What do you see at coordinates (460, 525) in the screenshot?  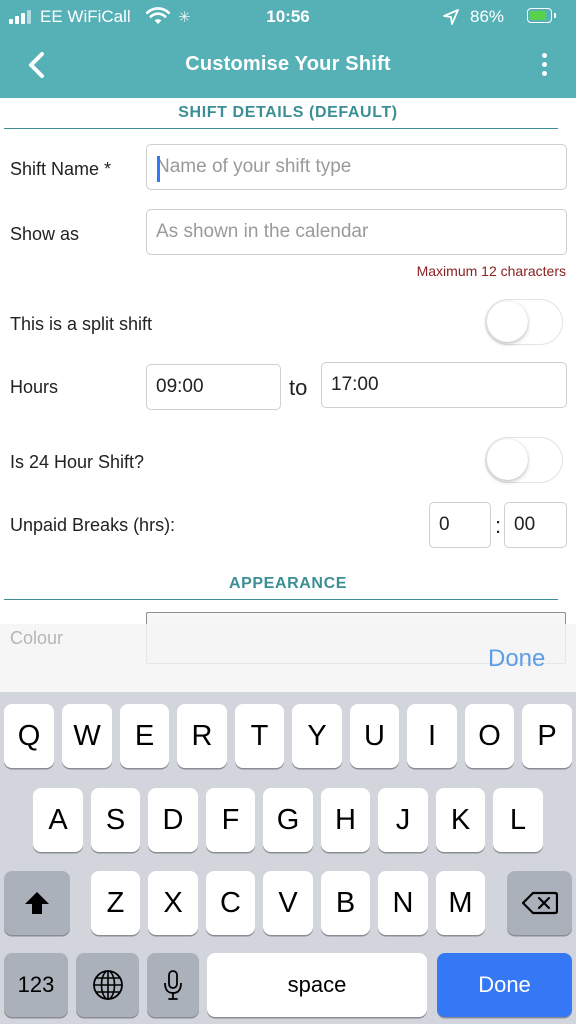 I see `break-hours-input` at bounding box center [460, 525].